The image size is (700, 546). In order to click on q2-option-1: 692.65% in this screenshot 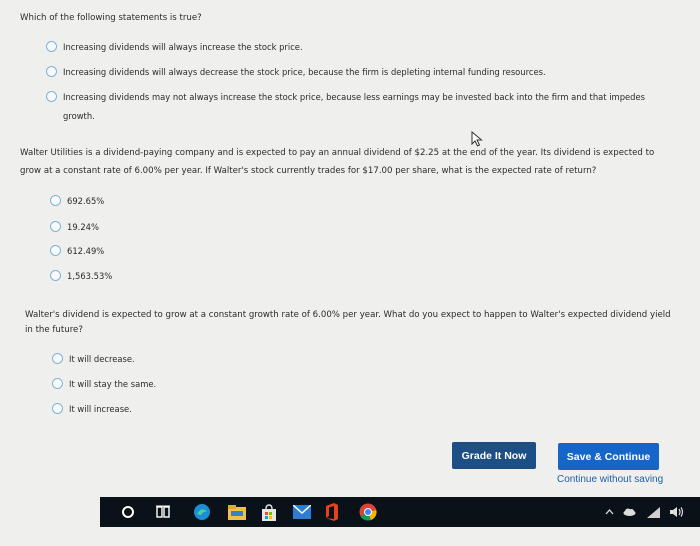, I will do `click(77, 201)`.